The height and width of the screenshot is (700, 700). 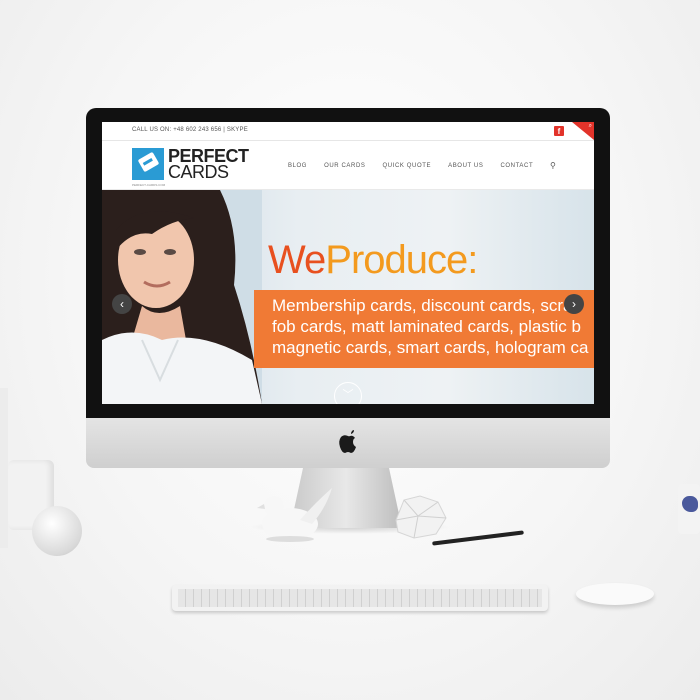 What do you see at coordinates (559, 131) in the screenshot?
I see `facebook-icon: f` at bounding box center [559, 131].